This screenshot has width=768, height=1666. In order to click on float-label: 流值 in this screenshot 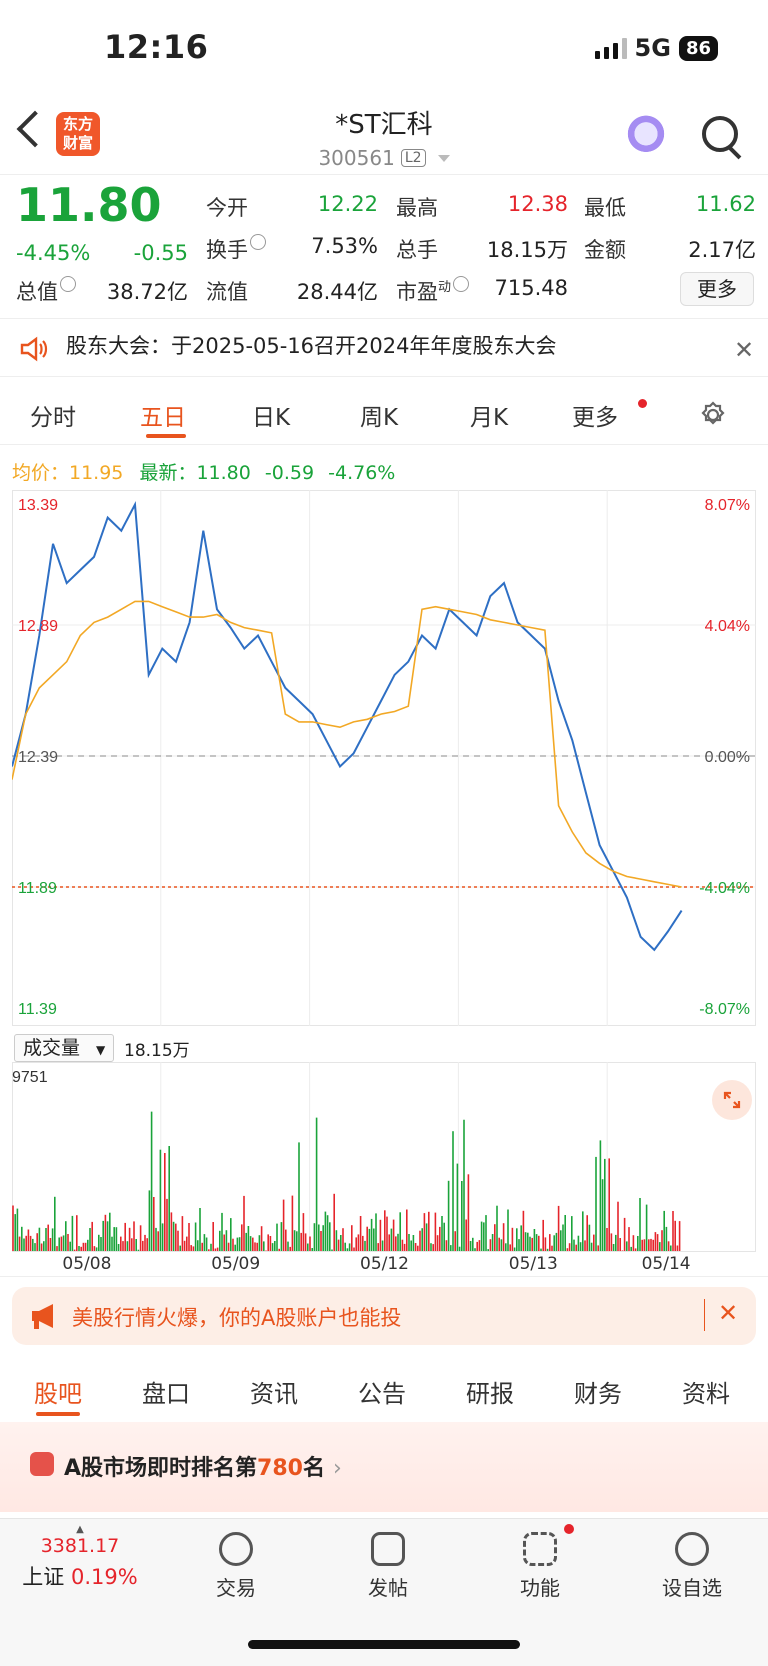, I will do `click(227, 292)`.